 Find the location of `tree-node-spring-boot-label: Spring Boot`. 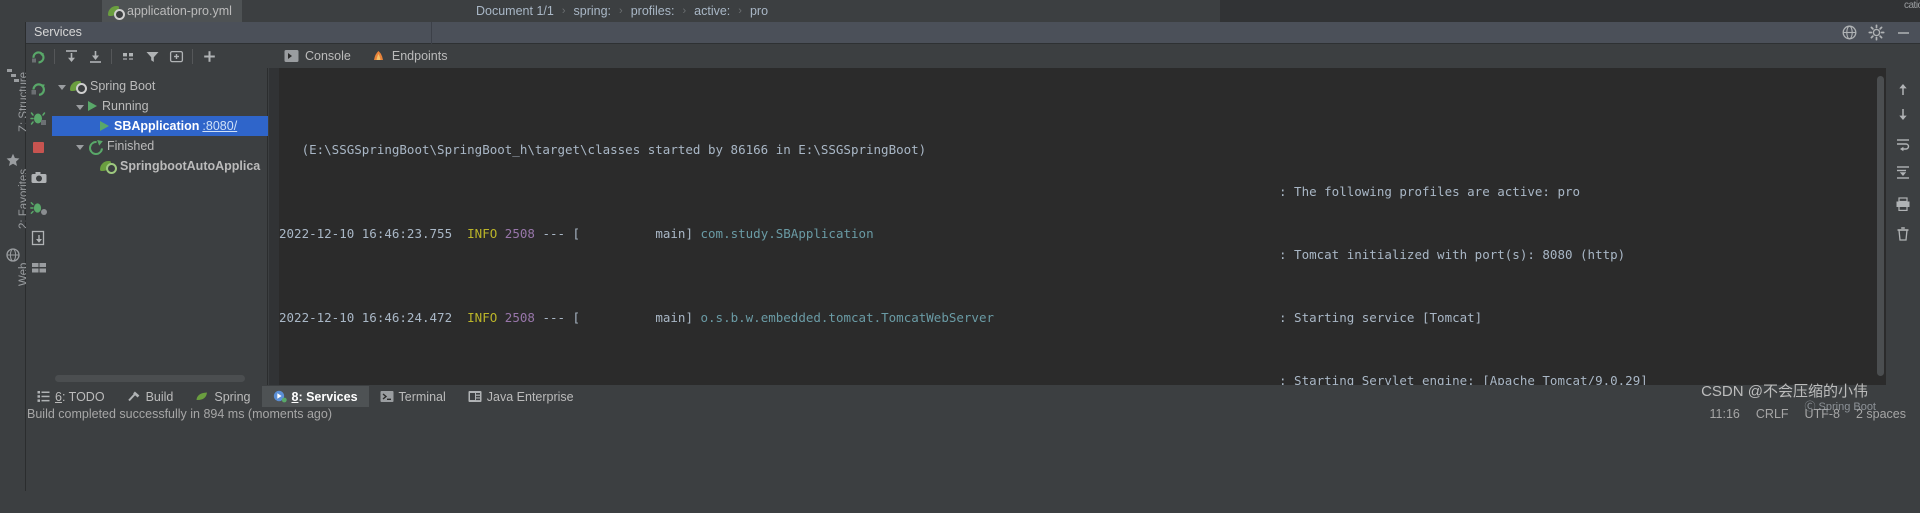

tree-node-spring-boot-label: Spring Boot is located at coordinates (123, 86).